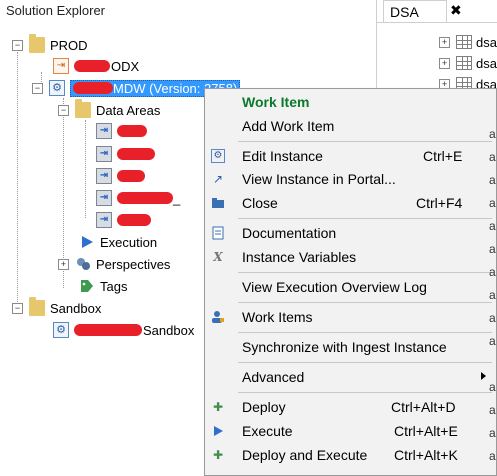 The width and height of the screenshot is (497, 476). I want to click on folder-icon, so click(37, 306).